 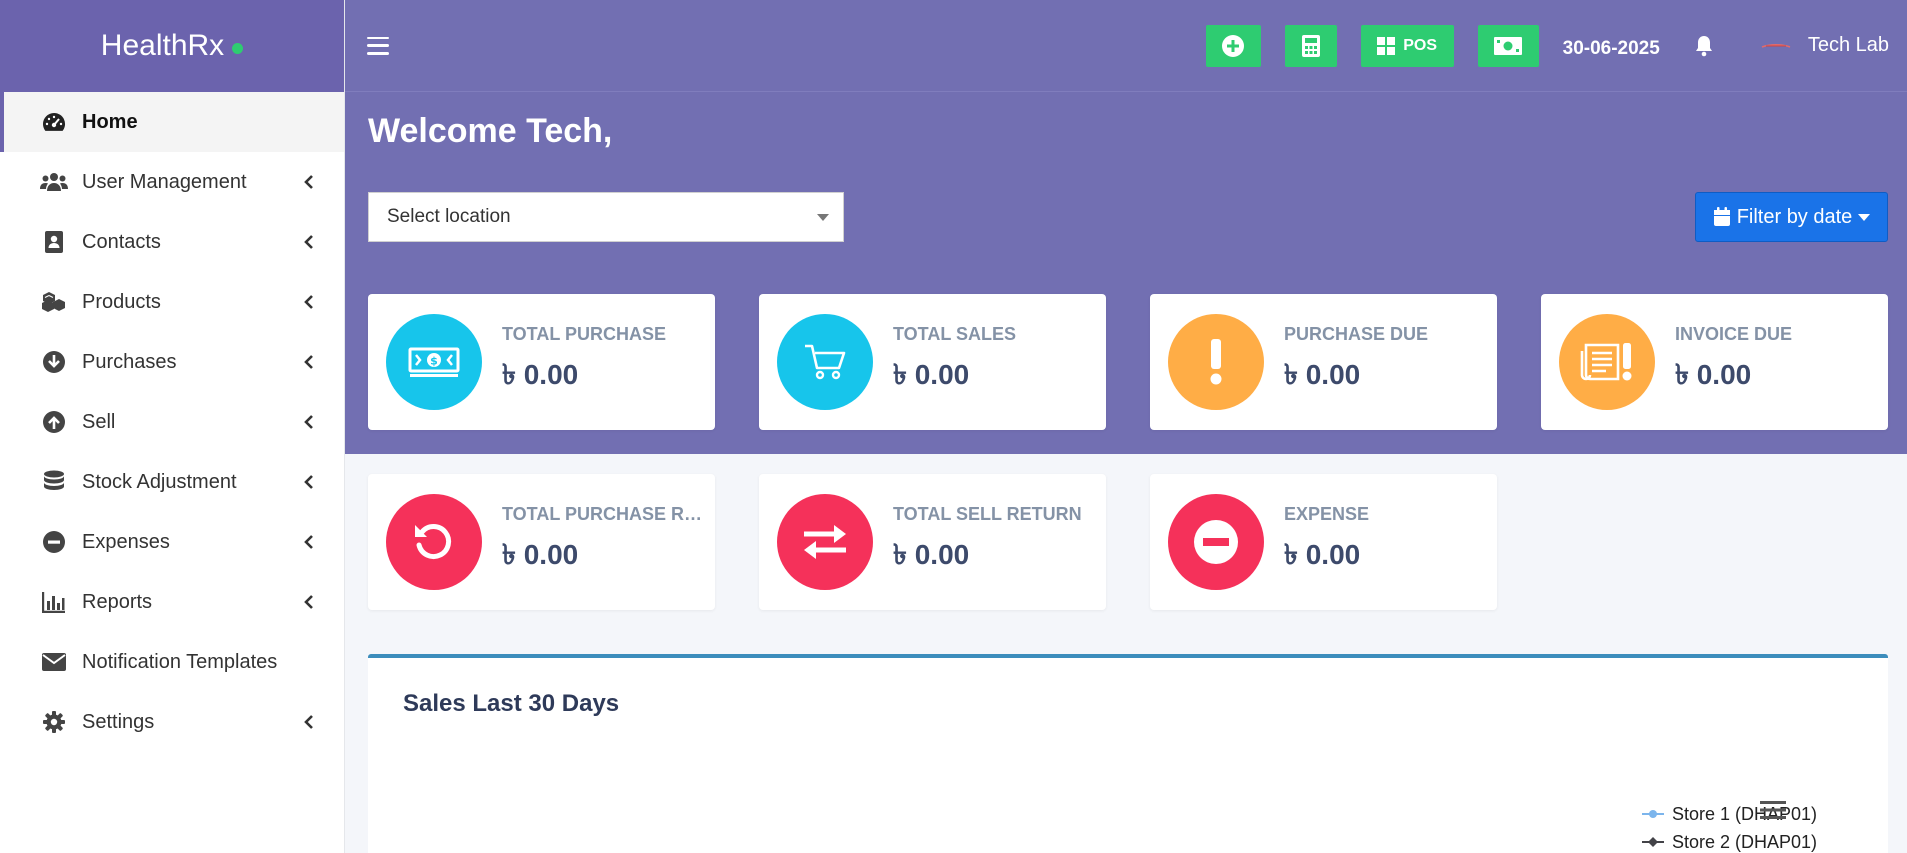 I want to click on card-total-sales: TOTAL SALES ৳ 0.00, so click(x=932, y=362).